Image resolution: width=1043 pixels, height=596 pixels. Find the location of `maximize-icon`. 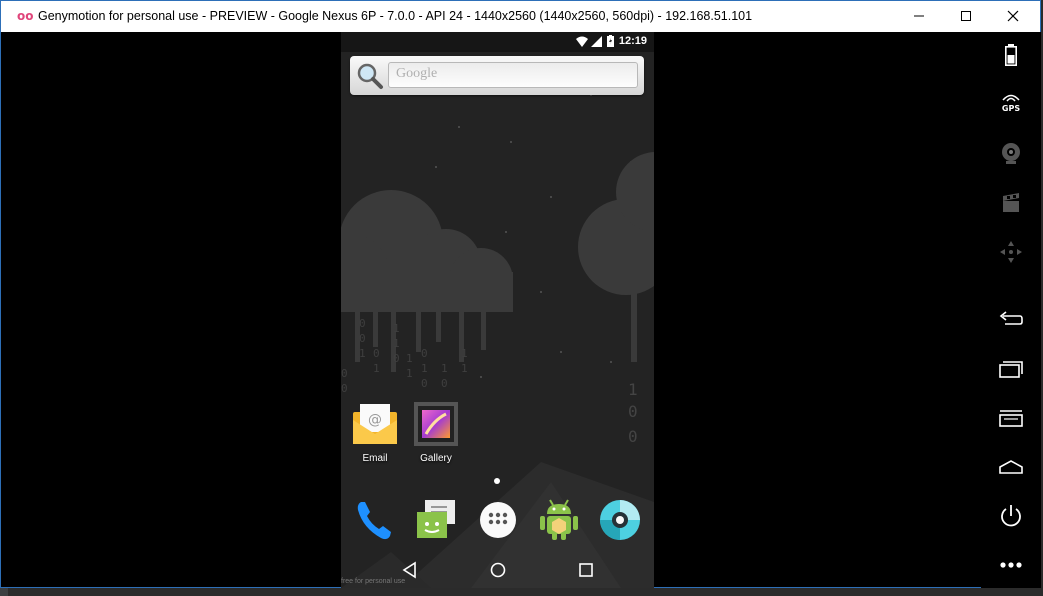

maximize-icon is located at coordinates (966, 16).